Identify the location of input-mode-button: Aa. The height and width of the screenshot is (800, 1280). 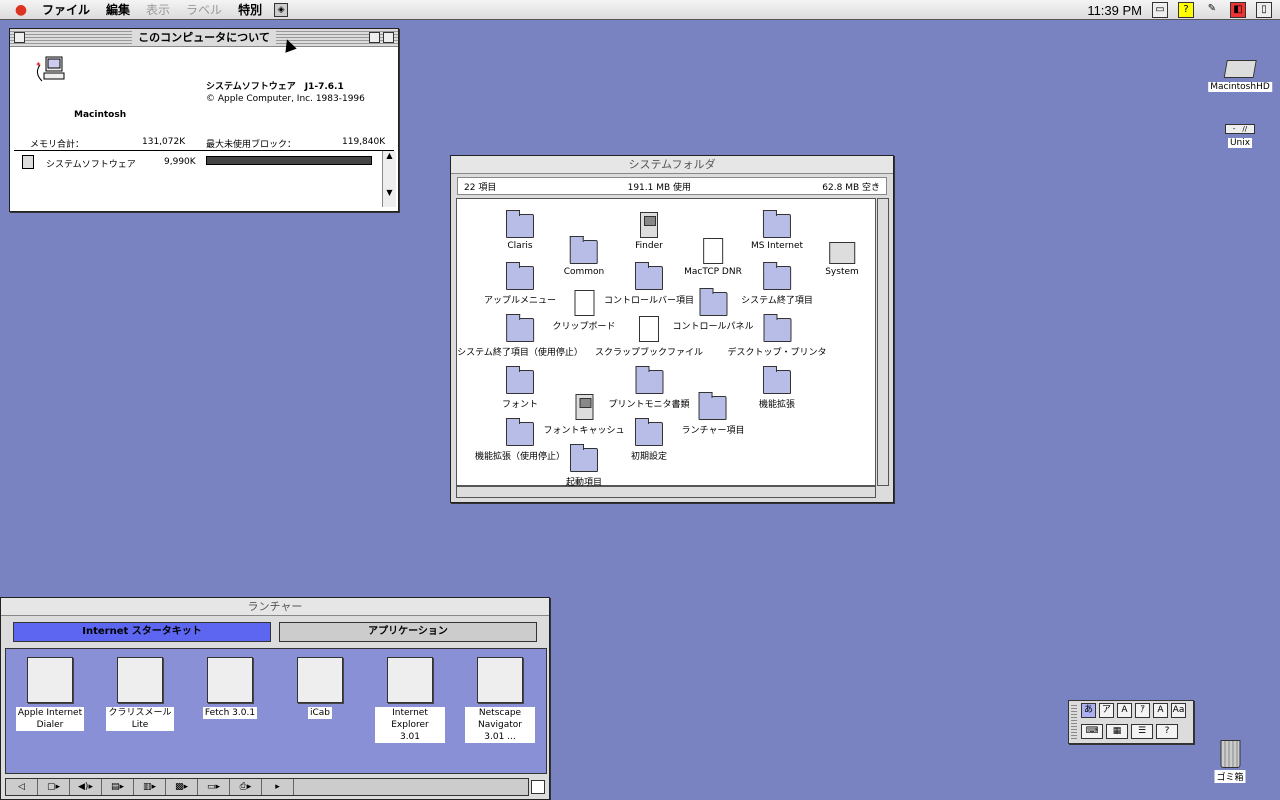
(1178, 710).